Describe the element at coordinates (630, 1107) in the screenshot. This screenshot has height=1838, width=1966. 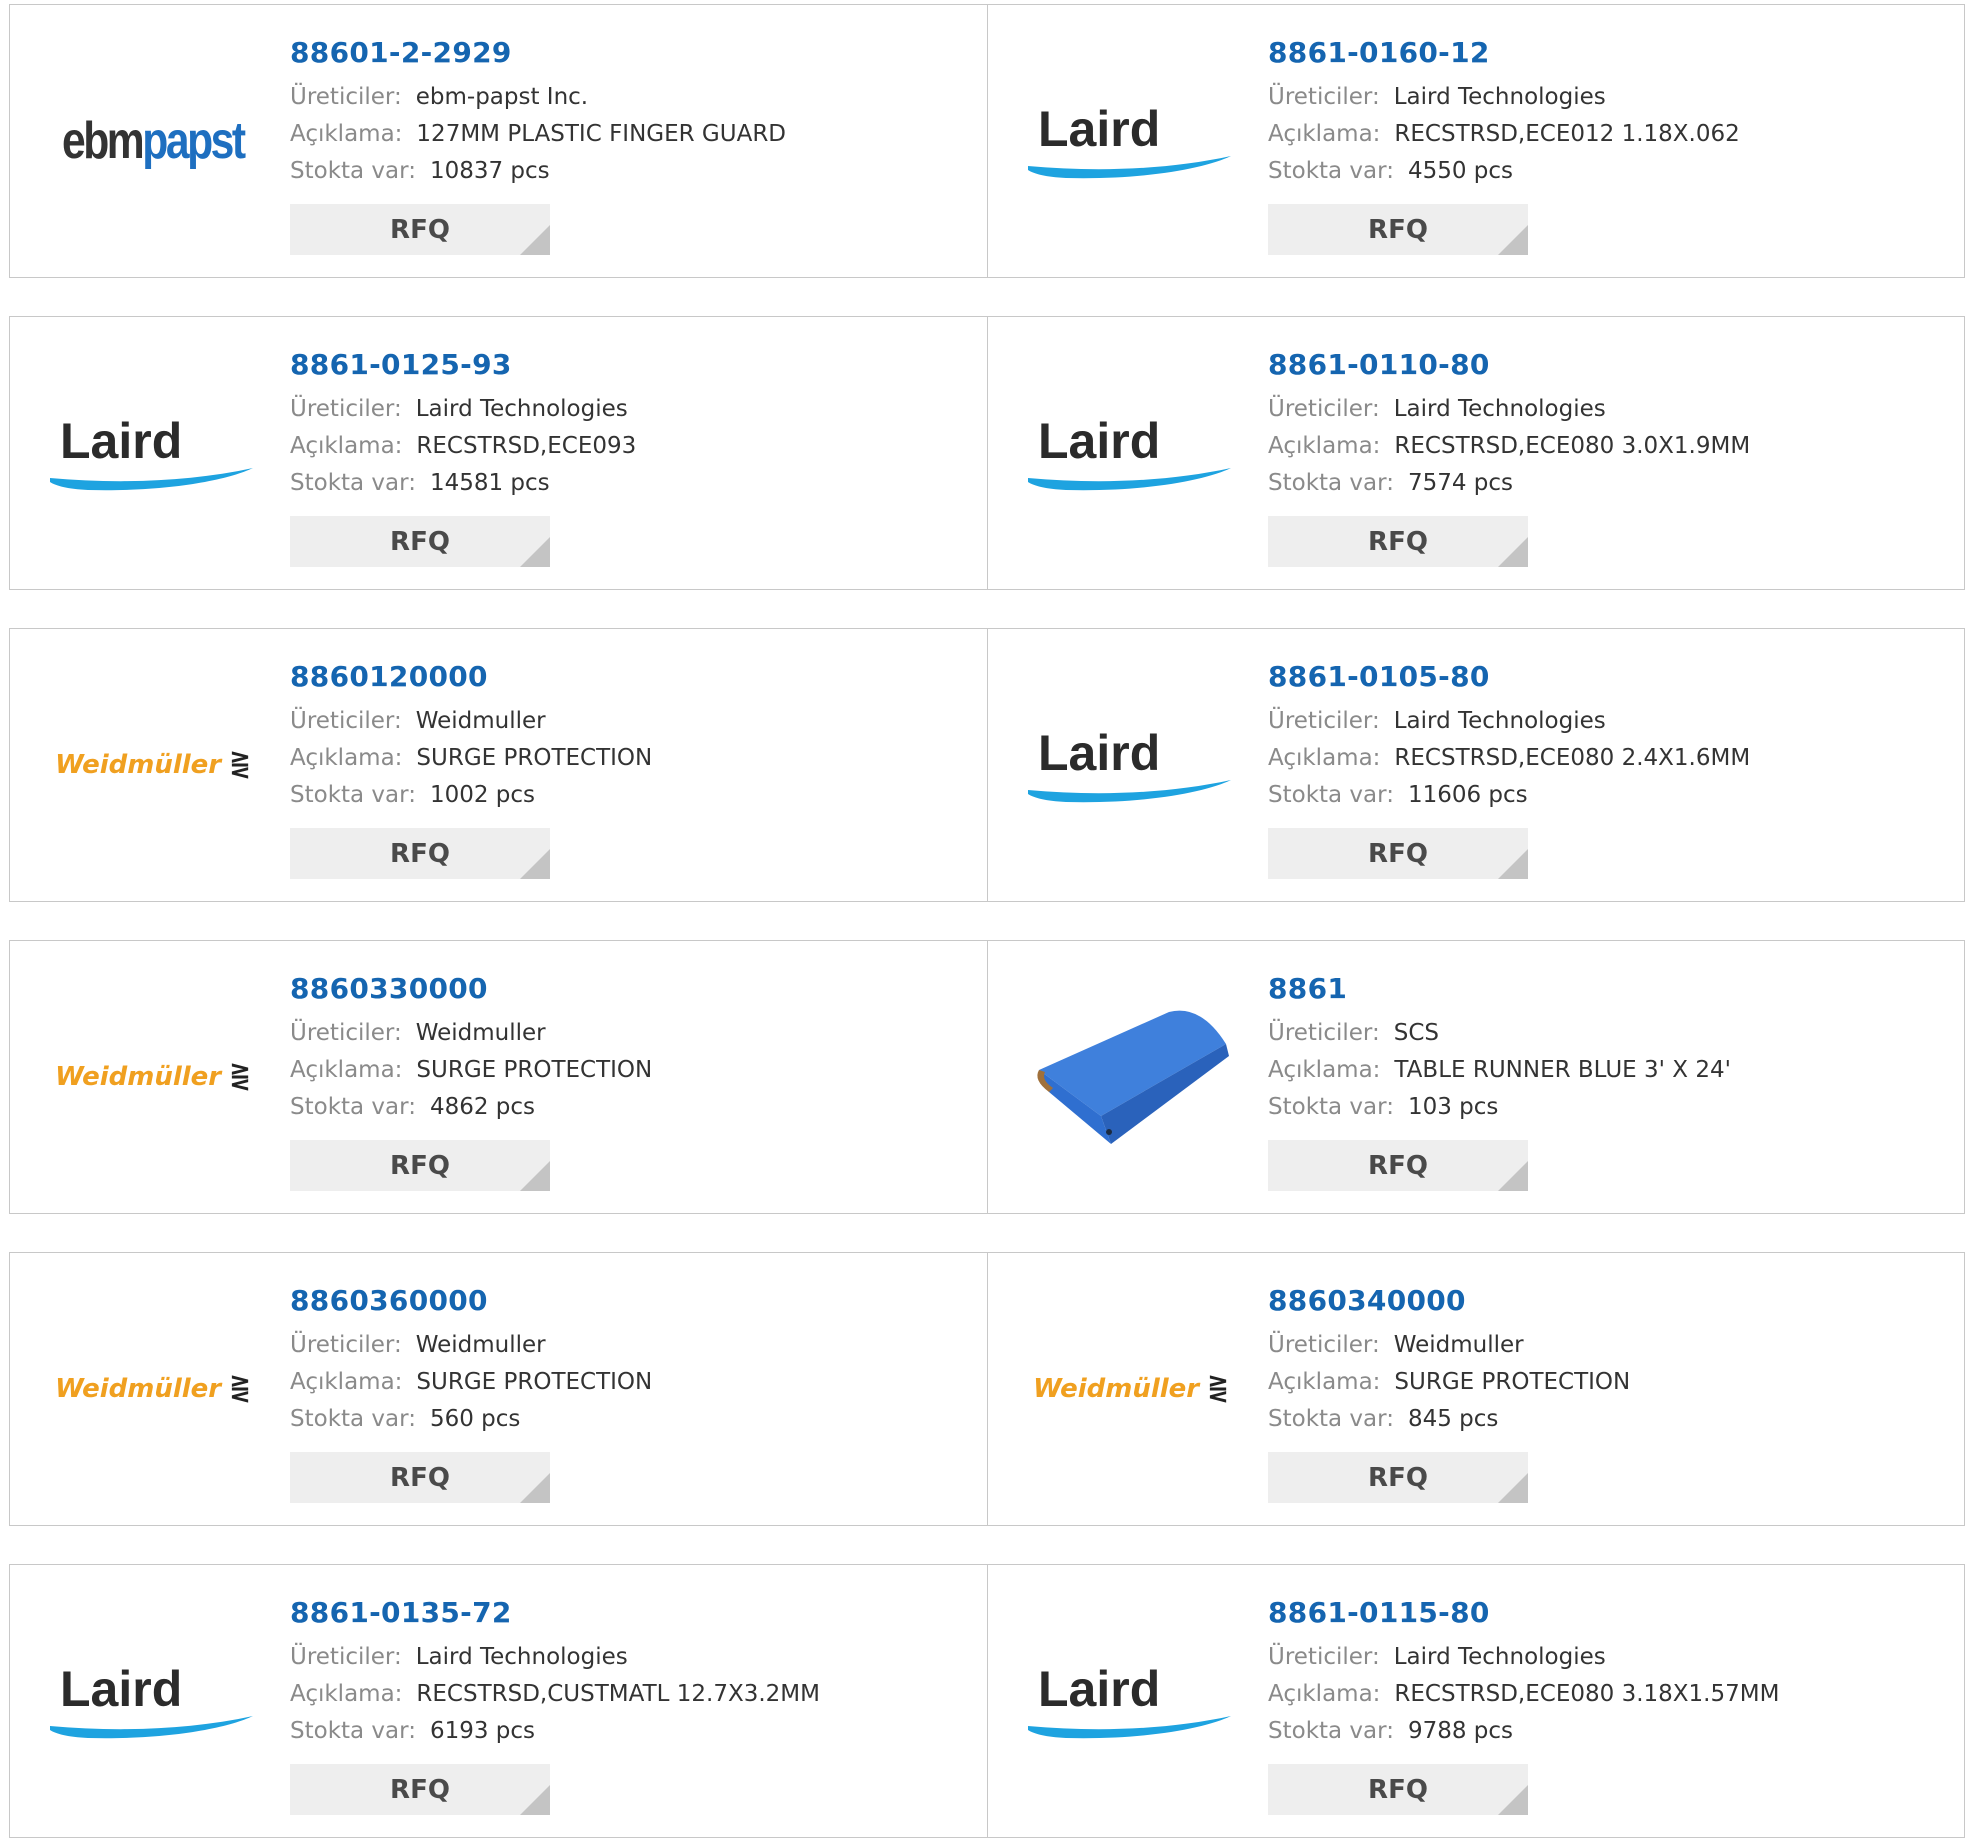
I see `stock-row: Stokta var: 4862 pcs` at that location.